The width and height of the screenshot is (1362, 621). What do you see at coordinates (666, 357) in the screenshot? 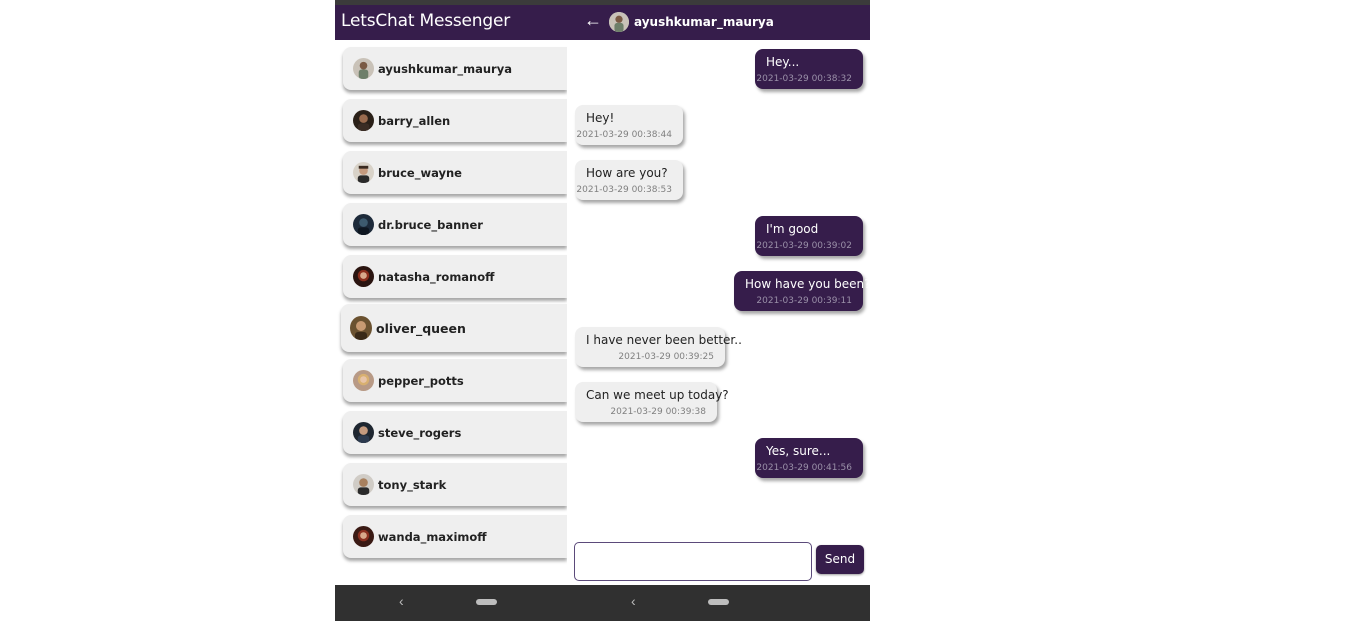
I see `message-timestamp: 2021-03-29 00:39:25` at bounding box center [666, 357].